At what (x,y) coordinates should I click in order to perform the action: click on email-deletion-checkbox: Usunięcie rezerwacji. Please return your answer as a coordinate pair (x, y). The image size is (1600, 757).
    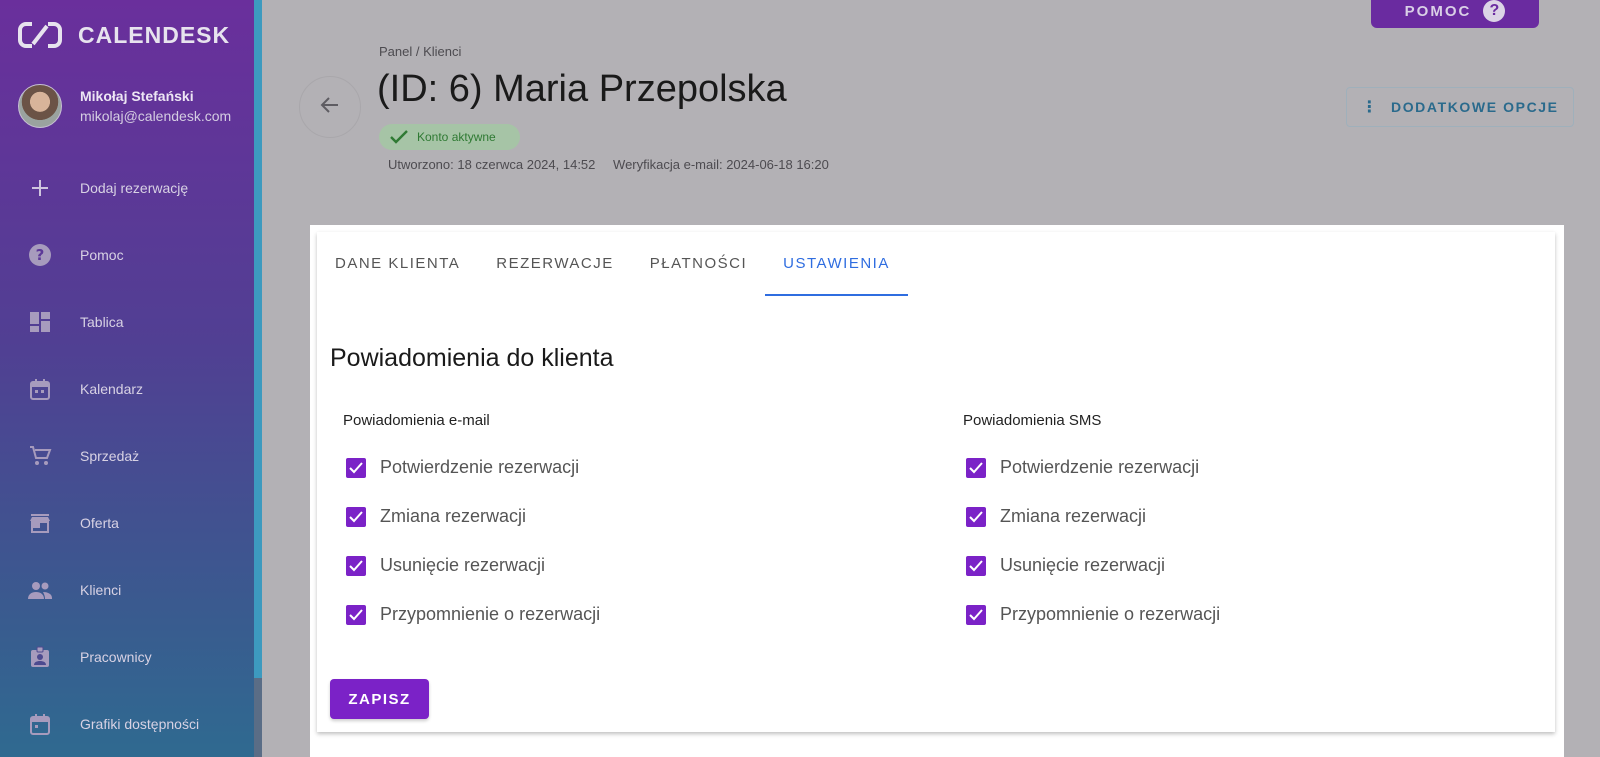
    Looking at the image, I should click on (471, 565).